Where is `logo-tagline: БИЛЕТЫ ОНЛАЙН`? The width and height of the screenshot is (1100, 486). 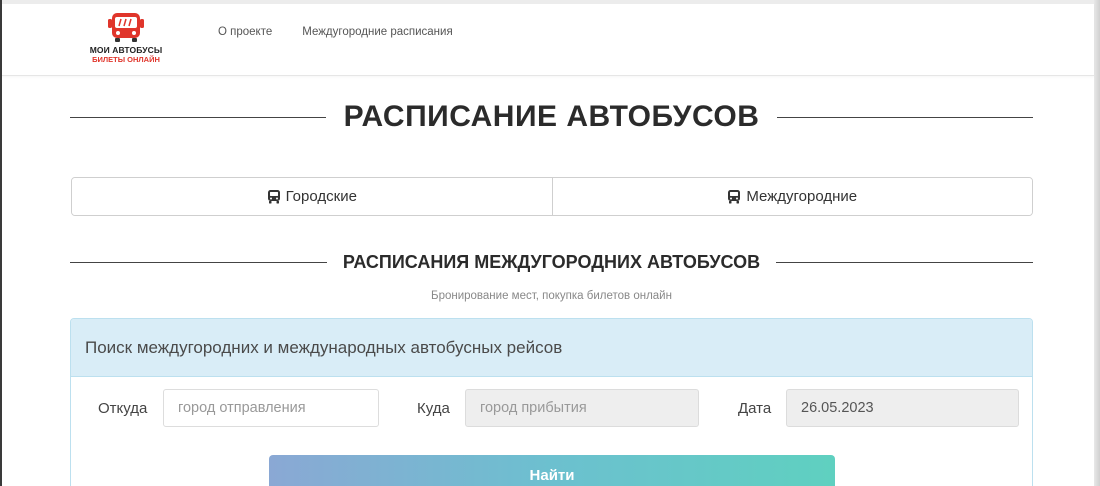
logo-tagline: БИЛЕТЫ ОНЛАЙН is located at coordinates (126, 59).